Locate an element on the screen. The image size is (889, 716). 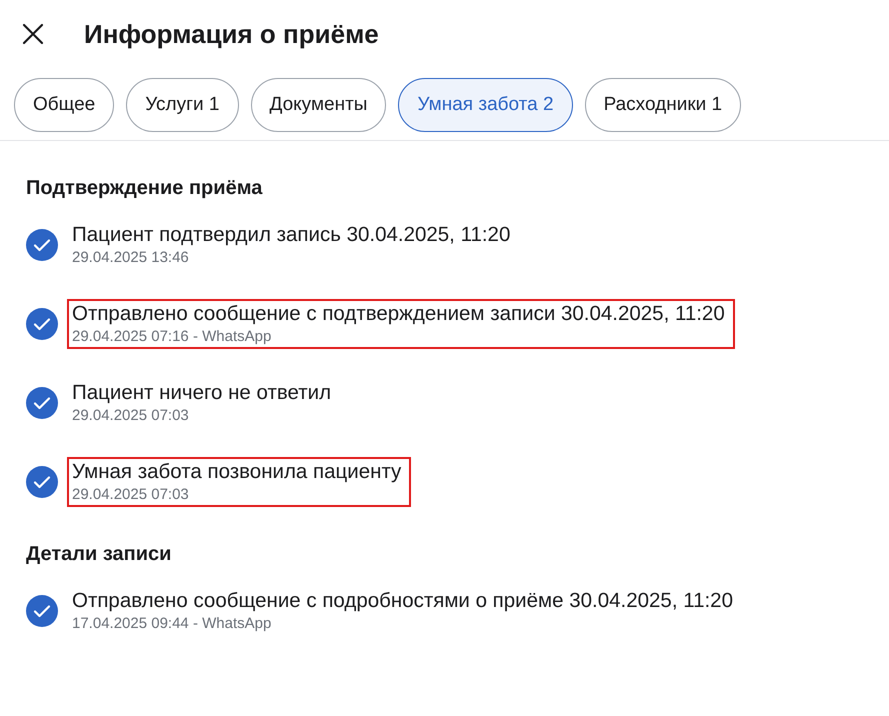
tab: Услуги 1 is located at coordinates (182, 105).